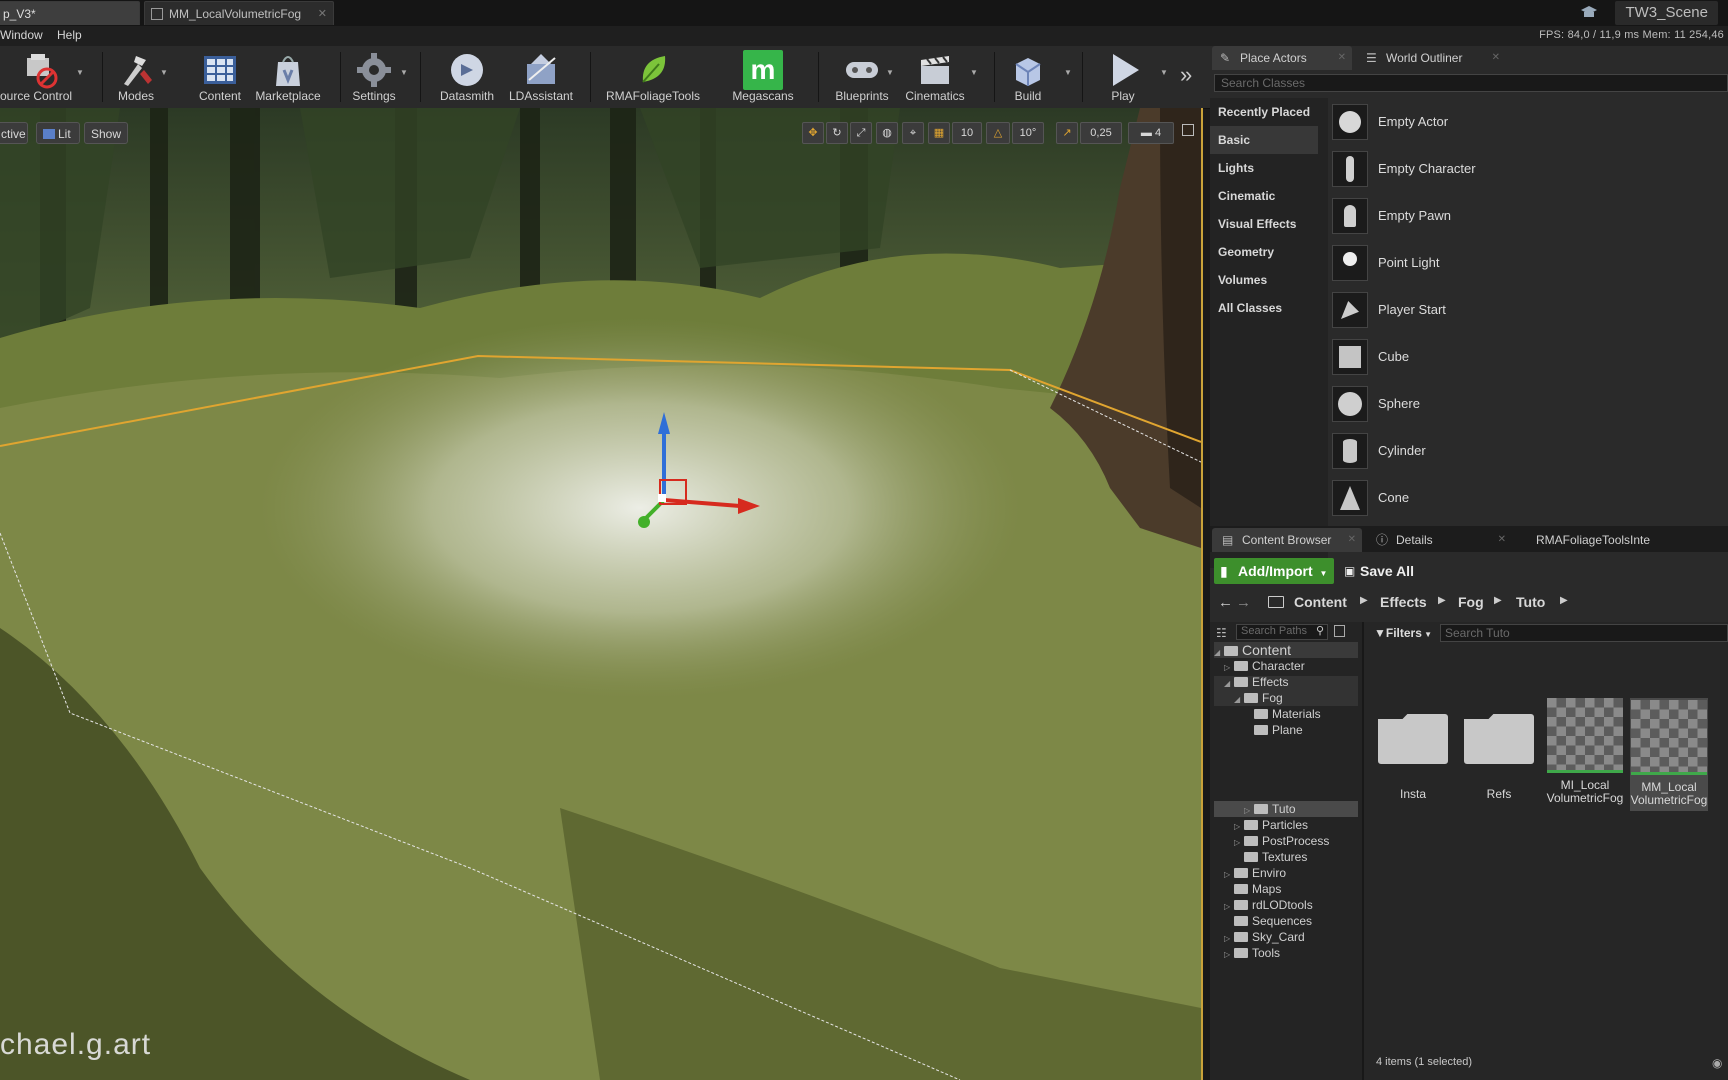 The image size is (1728, 1080). I want to click on eye-icon: ◉, so click(1717, 1063).